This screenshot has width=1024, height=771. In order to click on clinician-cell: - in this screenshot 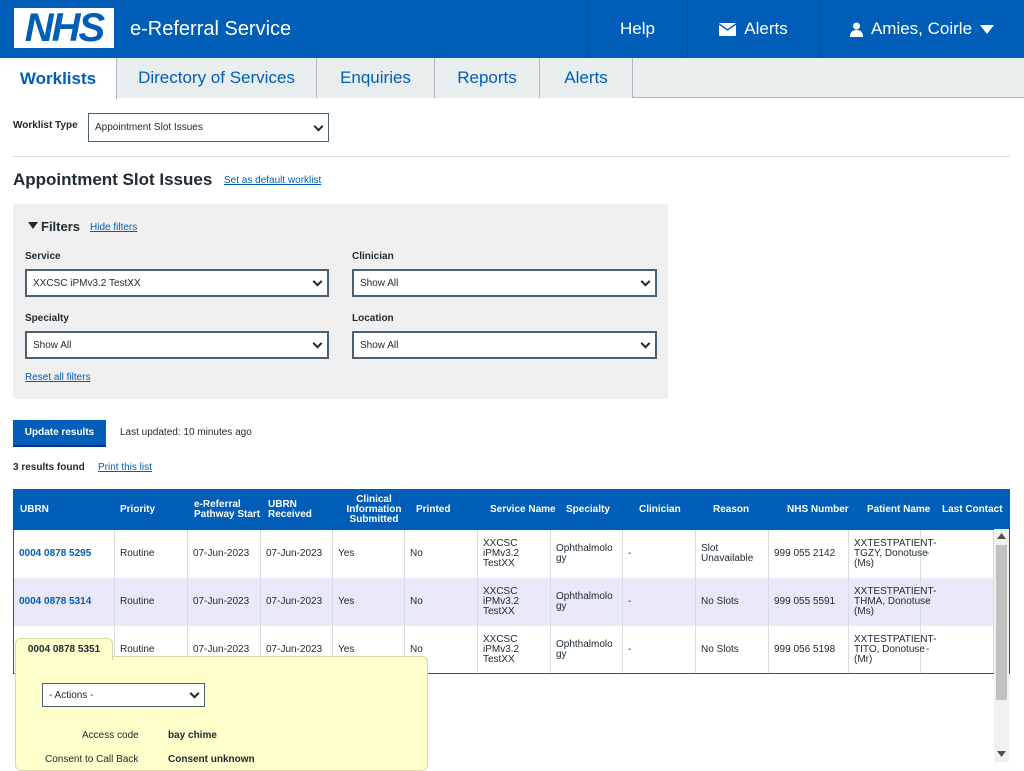, I will do `click(659, 602)`.